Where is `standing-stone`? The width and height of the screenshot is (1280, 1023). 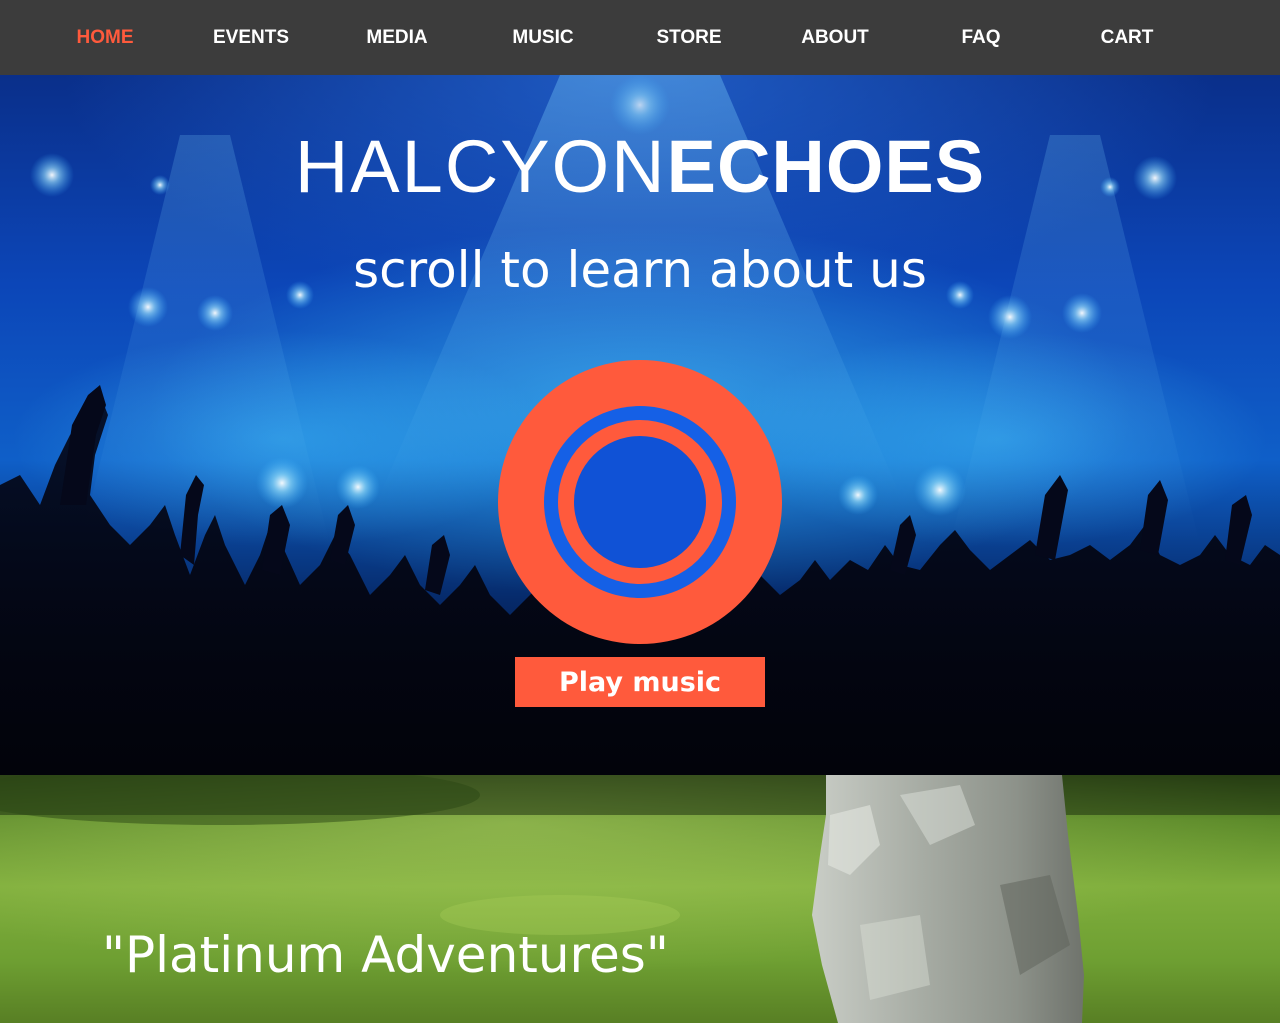
standing-stone is located at coordinates (948, 899).